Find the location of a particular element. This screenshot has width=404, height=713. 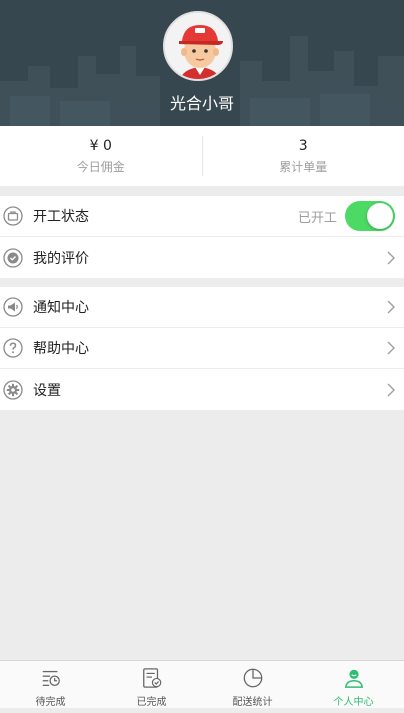

tab-pending: 待完成 is located at coordinates (50, 684).